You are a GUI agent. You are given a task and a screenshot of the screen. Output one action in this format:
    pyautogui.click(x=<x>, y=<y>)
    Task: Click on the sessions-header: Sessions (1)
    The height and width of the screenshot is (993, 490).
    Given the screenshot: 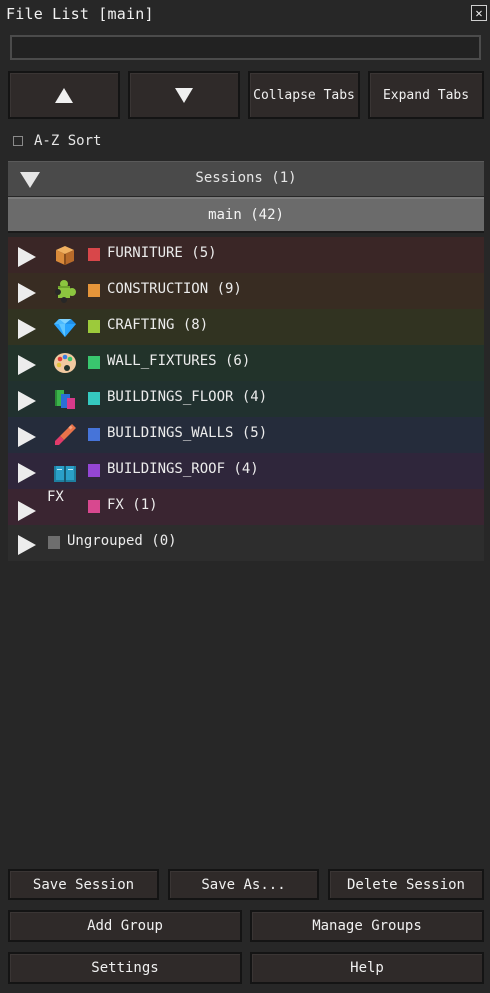 What is the action you would take?
    pyautogui.click(x=246, y=178)
    